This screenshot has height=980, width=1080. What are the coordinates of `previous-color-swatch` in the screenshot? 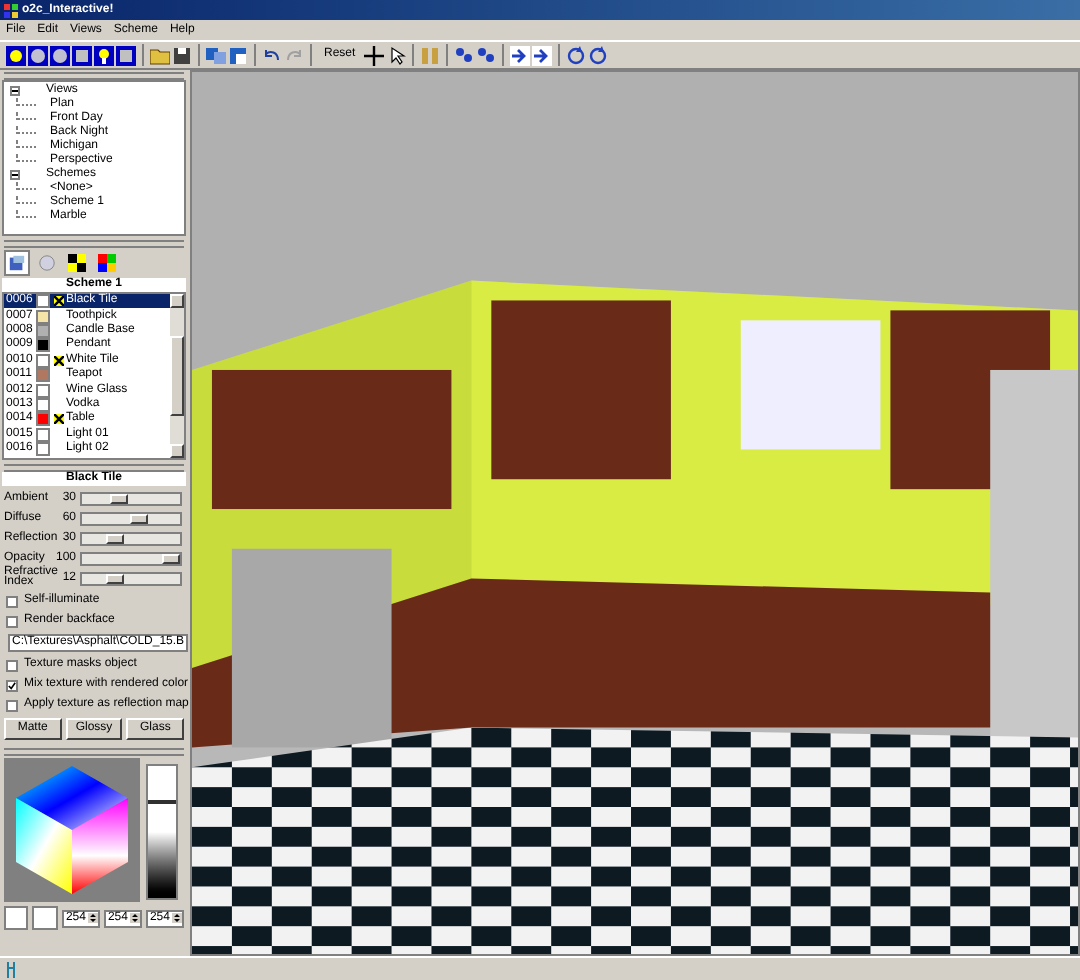 It's located at (45, 918).